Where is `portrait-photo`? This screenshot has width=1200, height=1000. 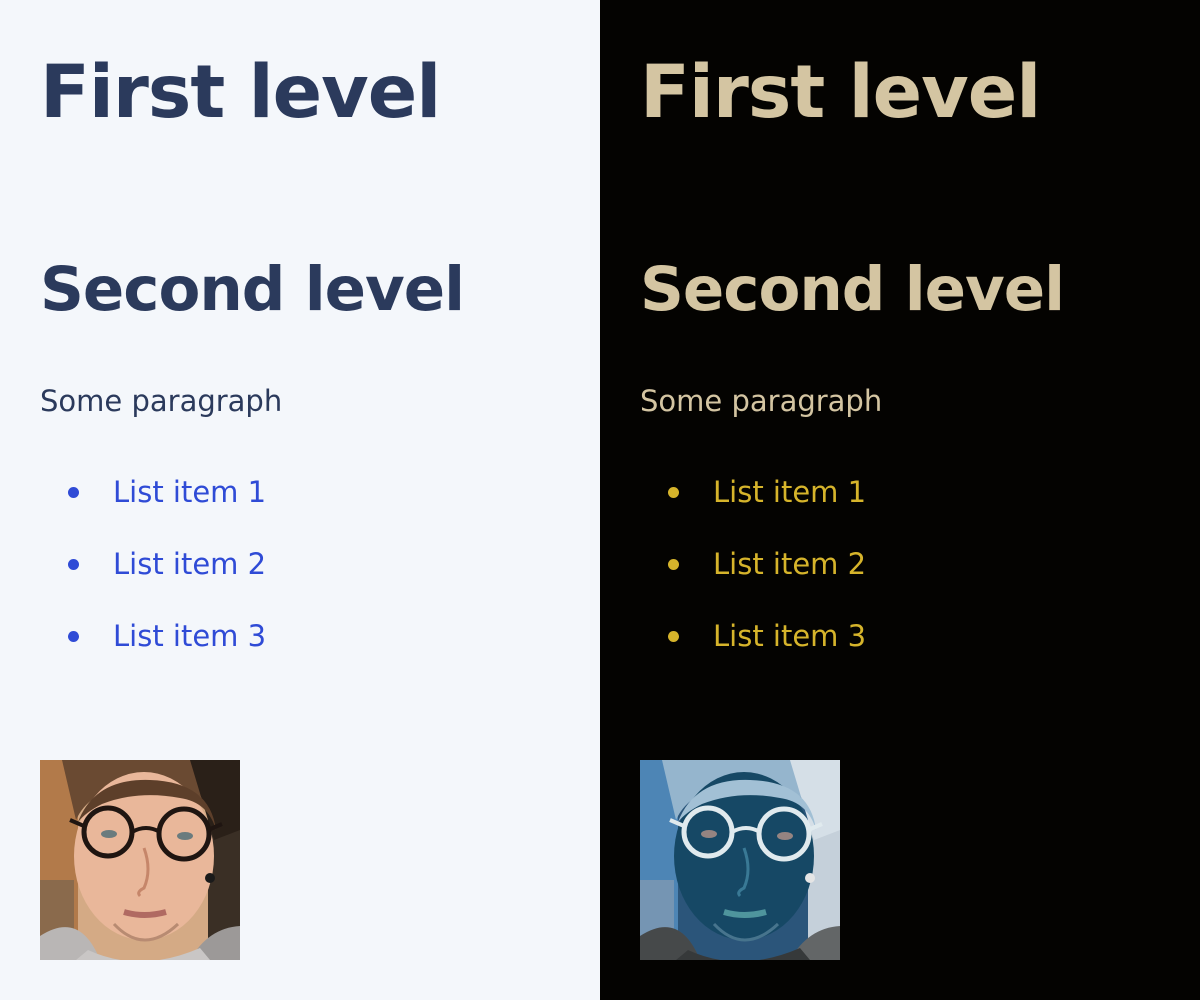
portrait-photo is located at coordinates (140, 860).